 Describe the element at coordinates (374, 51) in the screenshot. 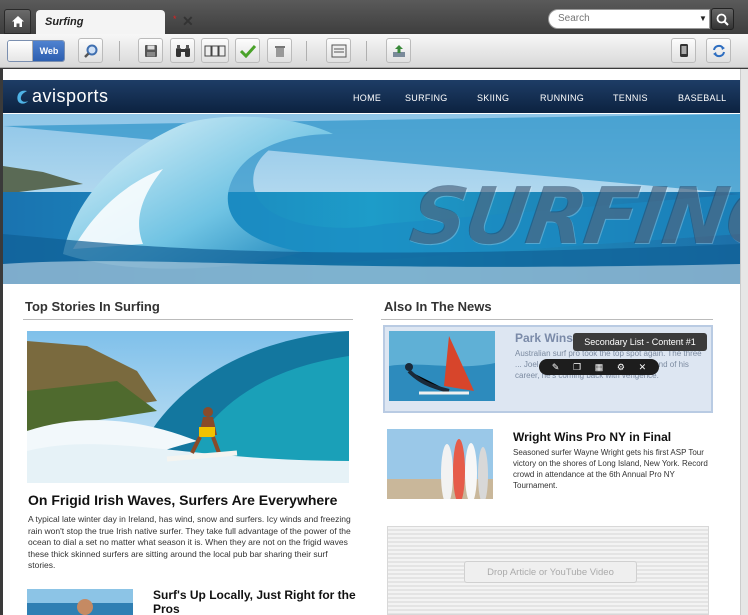

I see `editor-toolbar: Web` at that location.